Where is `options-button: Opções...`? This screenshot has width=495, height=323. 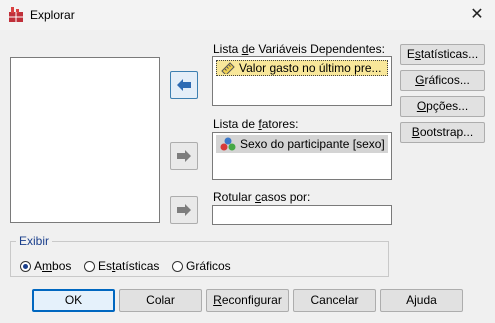
options-button: Opções... is located at coordinates (442, 106).